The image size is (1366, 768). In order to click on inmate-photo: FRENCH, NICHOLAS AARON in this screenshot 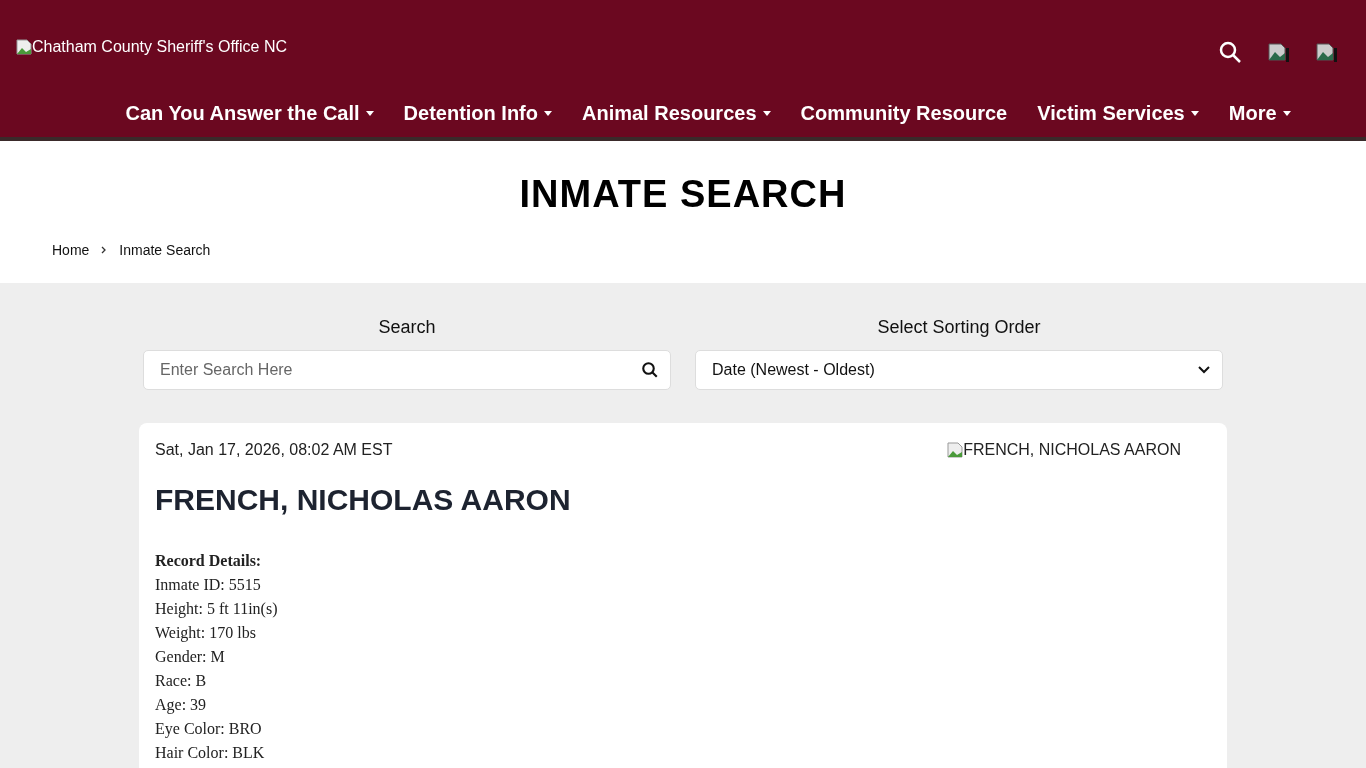, I will do `click(1064, 450)`.